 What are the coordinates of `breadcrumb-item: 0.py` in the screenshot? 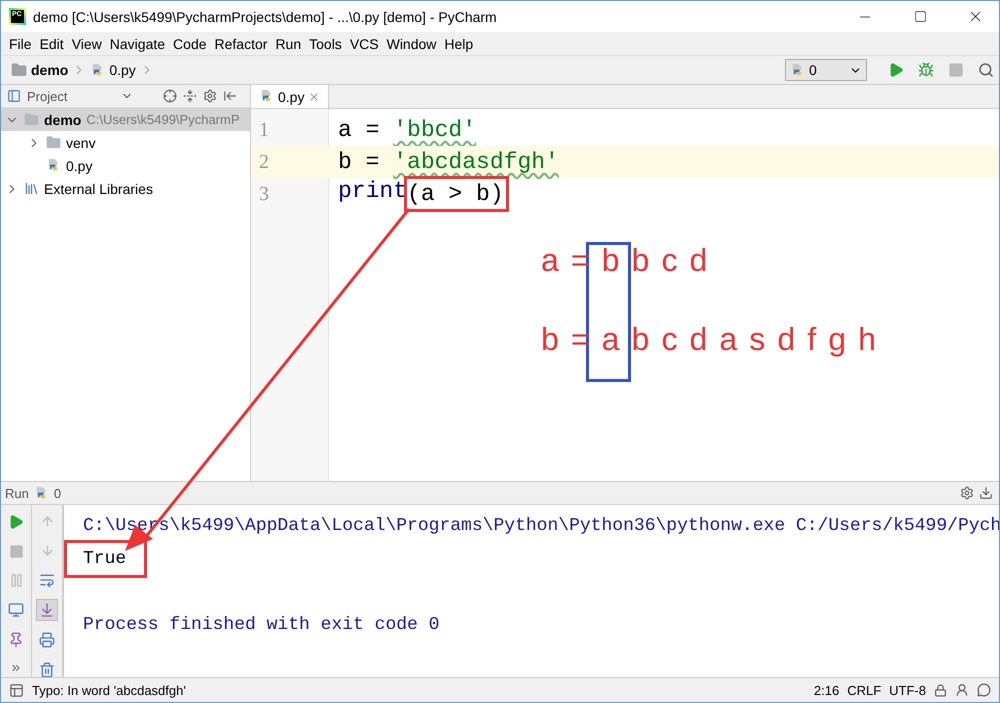 It's located at (113, 70).